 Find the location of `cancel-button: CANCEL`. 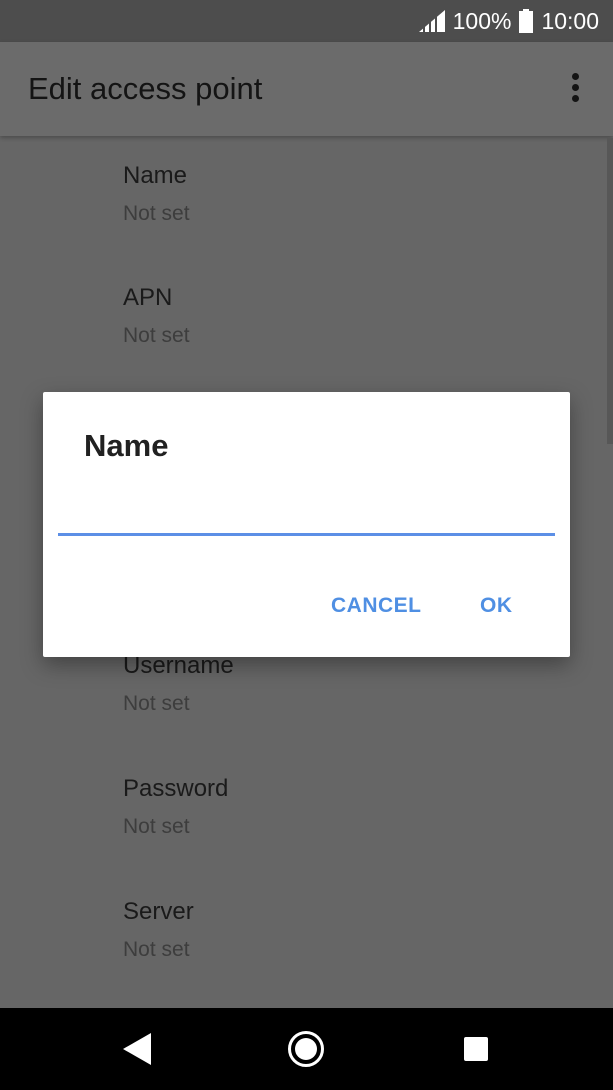

cancel-button: CANCEL is located at coordinates (376, 606).